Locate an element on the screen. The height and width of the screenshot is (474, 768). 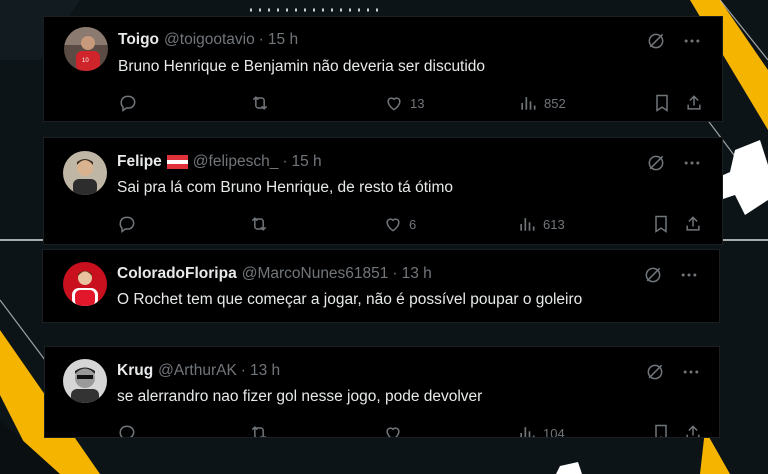
display-name: Toigo is located at coordinates (138, 40).